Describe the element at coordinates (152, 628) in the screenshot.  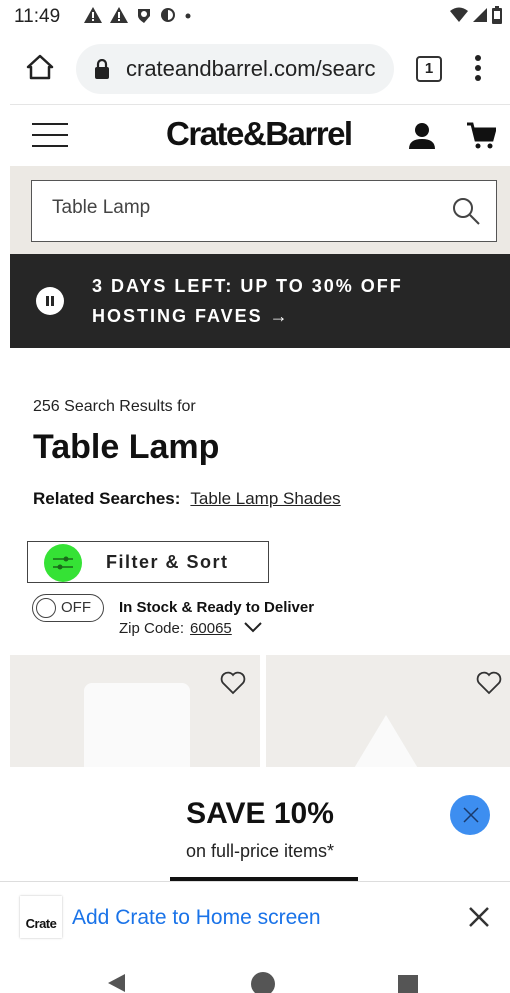
I see `zip-code-label: Zip Code:` at that location.